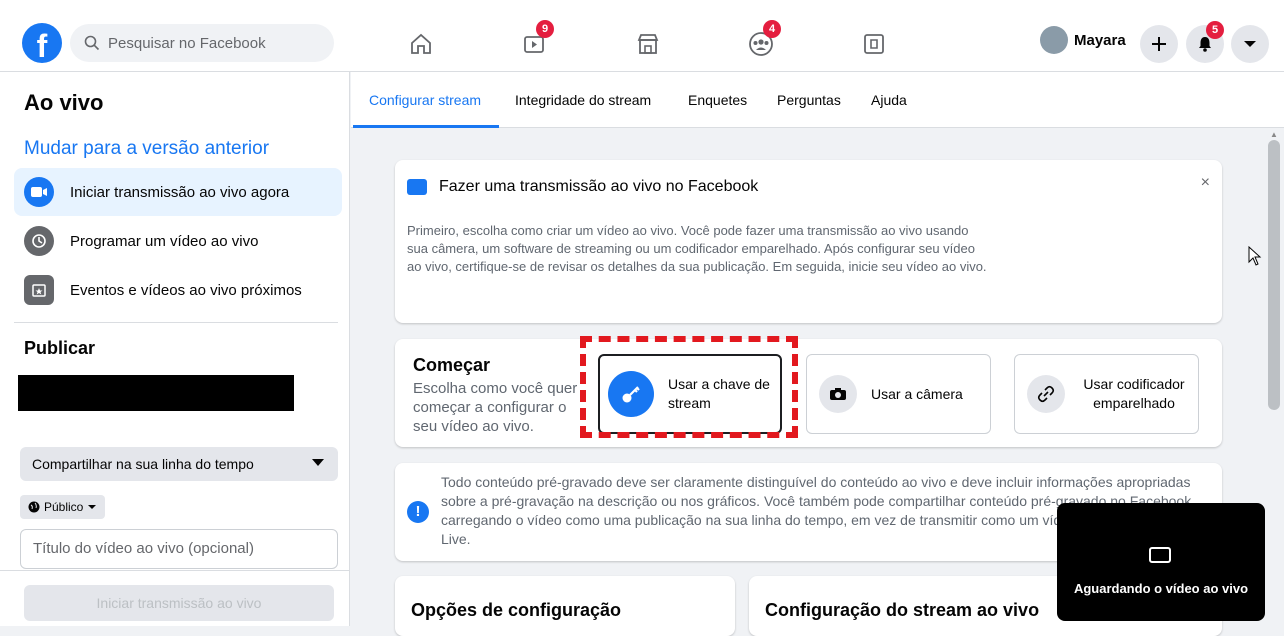 The height and width of the screenshot is (636, 1284). Describe the element at coordinates (717, 100) in the screenshot. I see `tab-polls: Enquetes` at that location.